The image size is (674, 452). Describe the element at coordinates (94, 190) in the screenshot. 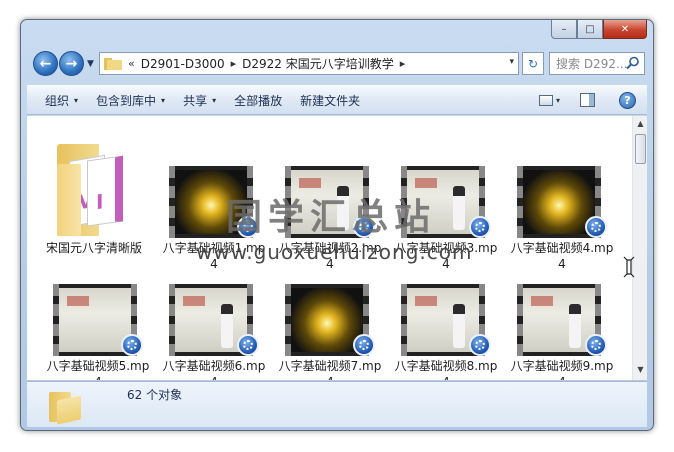

I see `folder-icon: V I` at that location.